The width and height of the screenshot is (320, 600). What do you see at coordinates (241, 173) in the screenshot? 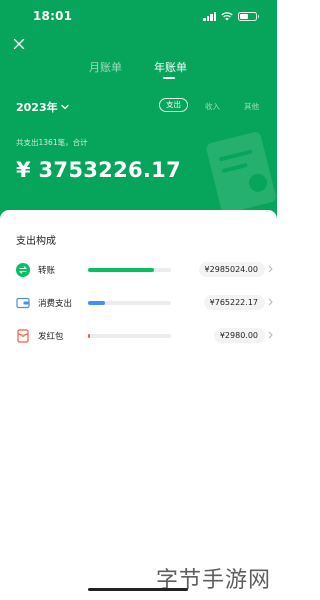
I see `receipt-decoration-icon` at bounding box center [241, 173].